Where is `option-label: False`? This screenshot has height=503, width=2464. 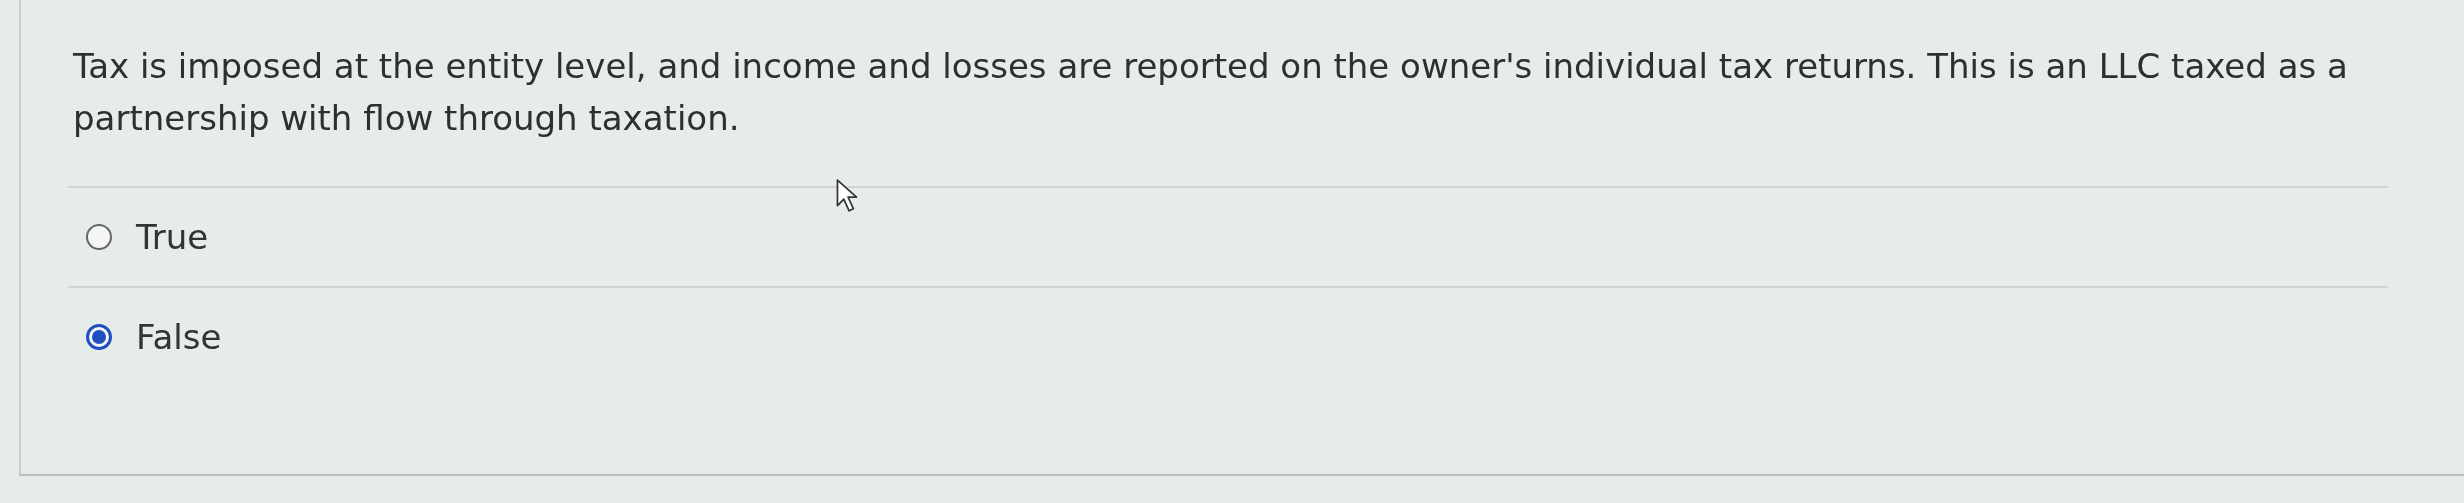
option-label: False is located at coordinates (179, 337).